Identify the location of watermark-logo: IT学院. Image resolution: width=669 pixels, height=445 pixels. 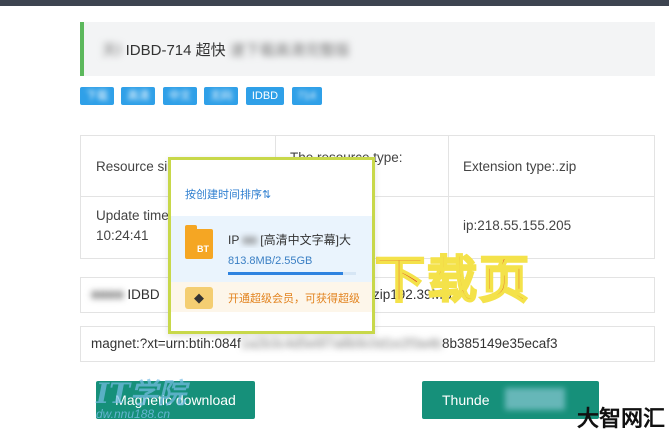
(141, 393).